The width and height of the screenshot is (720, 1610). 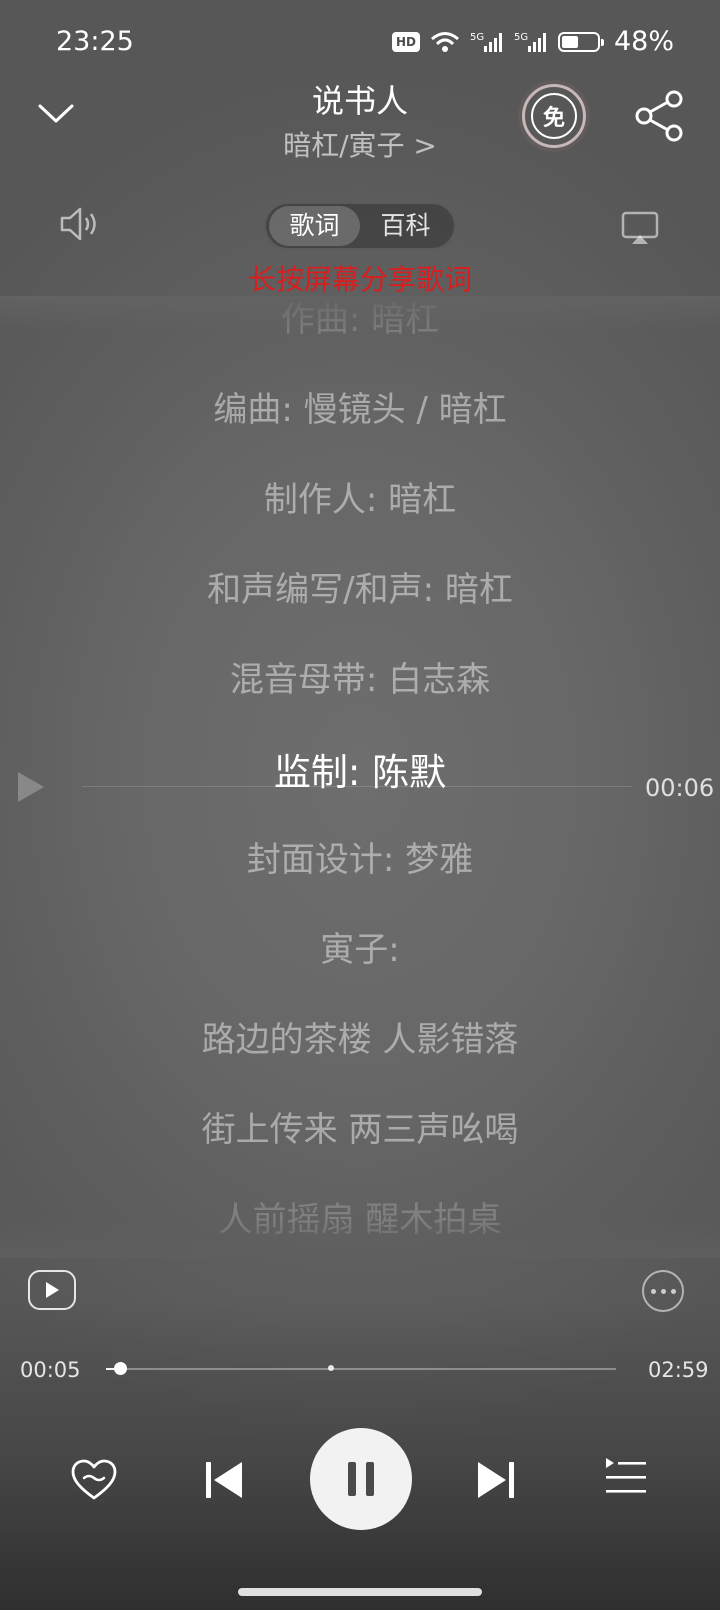 I want to click on home-indicator, so click(x=360, y=1592).